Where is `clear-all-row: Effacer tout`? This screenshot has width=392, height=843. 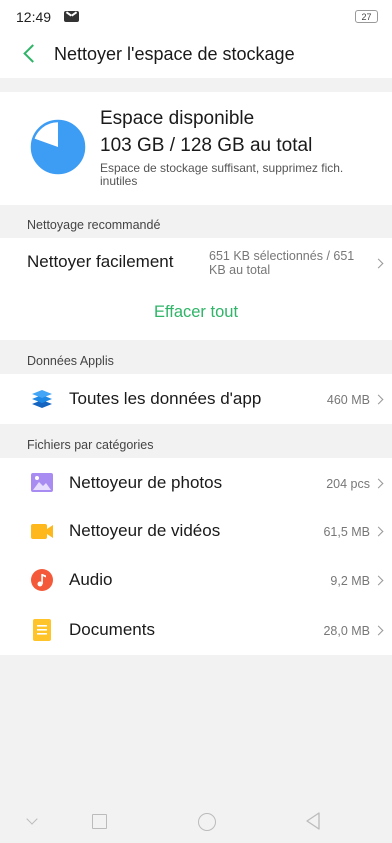 clear-all-row: Effacer tout is located at coordinates (196, 313).